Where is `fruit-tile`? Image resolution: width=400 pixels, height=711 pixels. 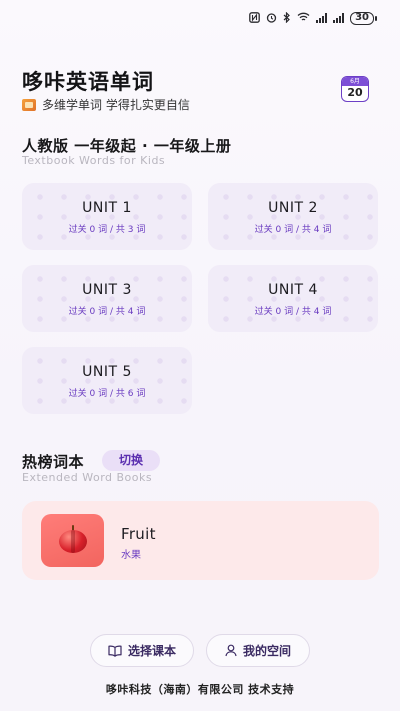
fruit-tile is located at coordinates (72, 540).